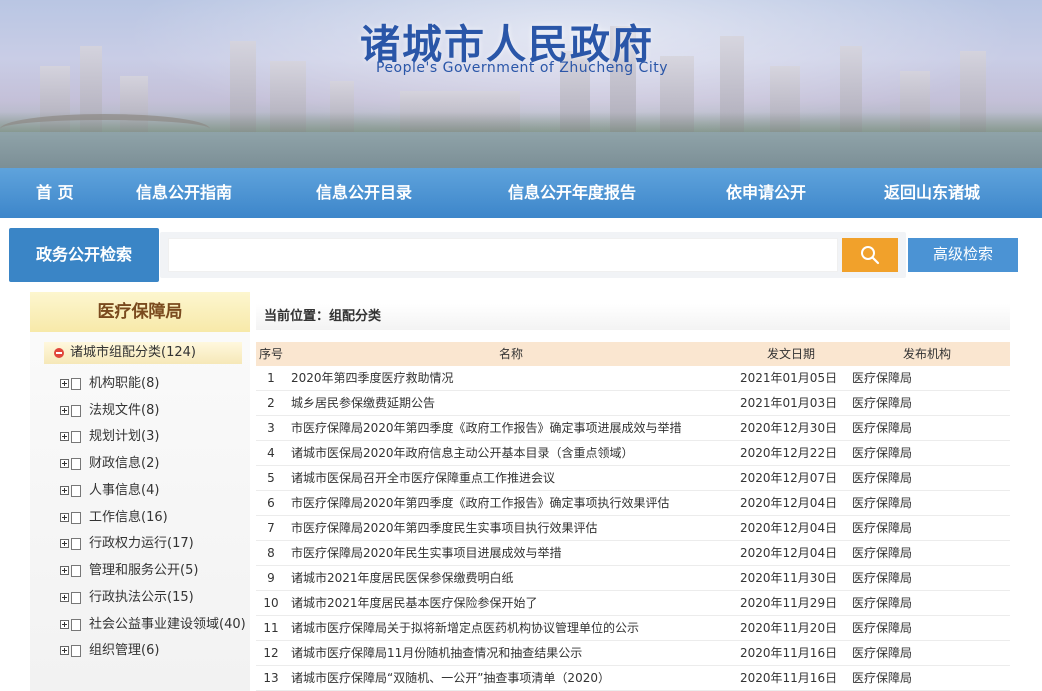 This screenshot has width=1042, height=691. Describe the element at coordinates (511, 428) in the screenshot. I see `row-title-link: 市医疗保障局2020年第四季度《政府工作报告》确定事项进展成效与举措` at that location.